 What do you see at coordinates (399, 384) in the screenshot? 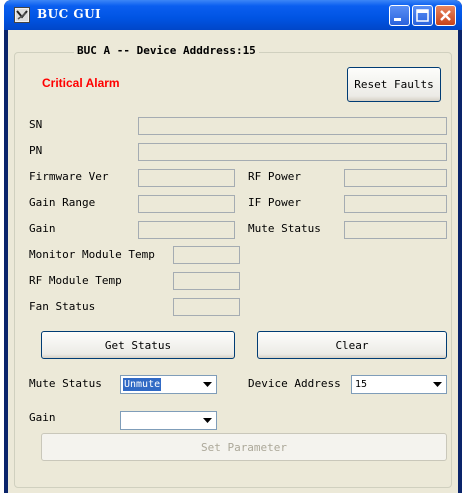
I see `device-address-select: 15` at bounding box center [399, 384].